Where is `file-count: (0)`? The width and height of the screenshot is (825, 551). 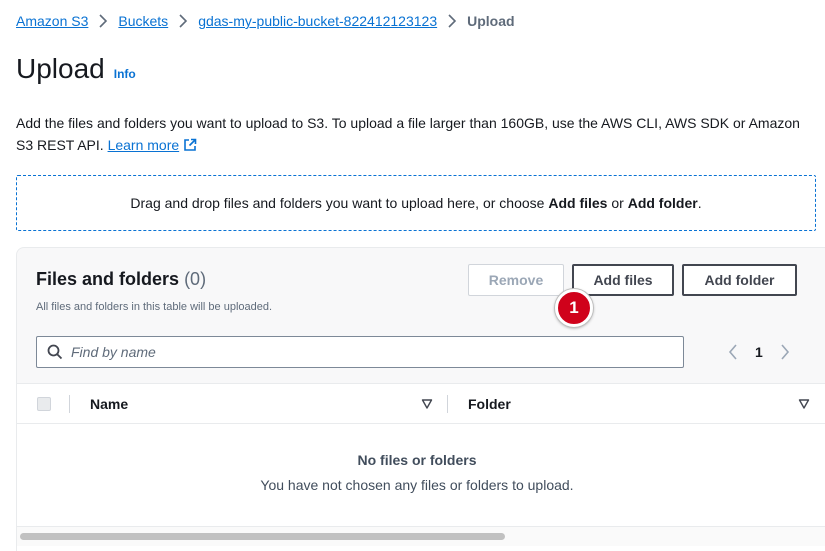 file-count: (0) is located at coordinates (195, 279).